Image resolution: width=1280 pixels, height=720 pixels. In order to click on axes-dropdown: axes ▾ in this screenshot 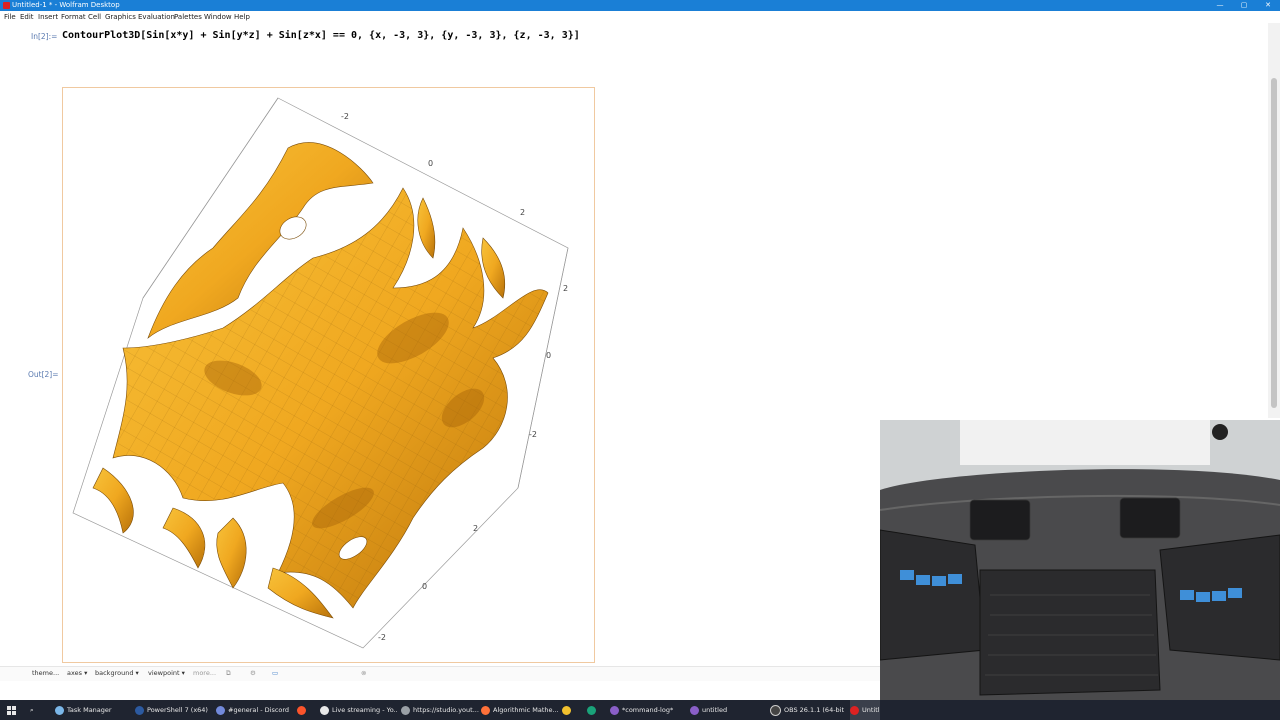, I will do `click(77, 673)`.